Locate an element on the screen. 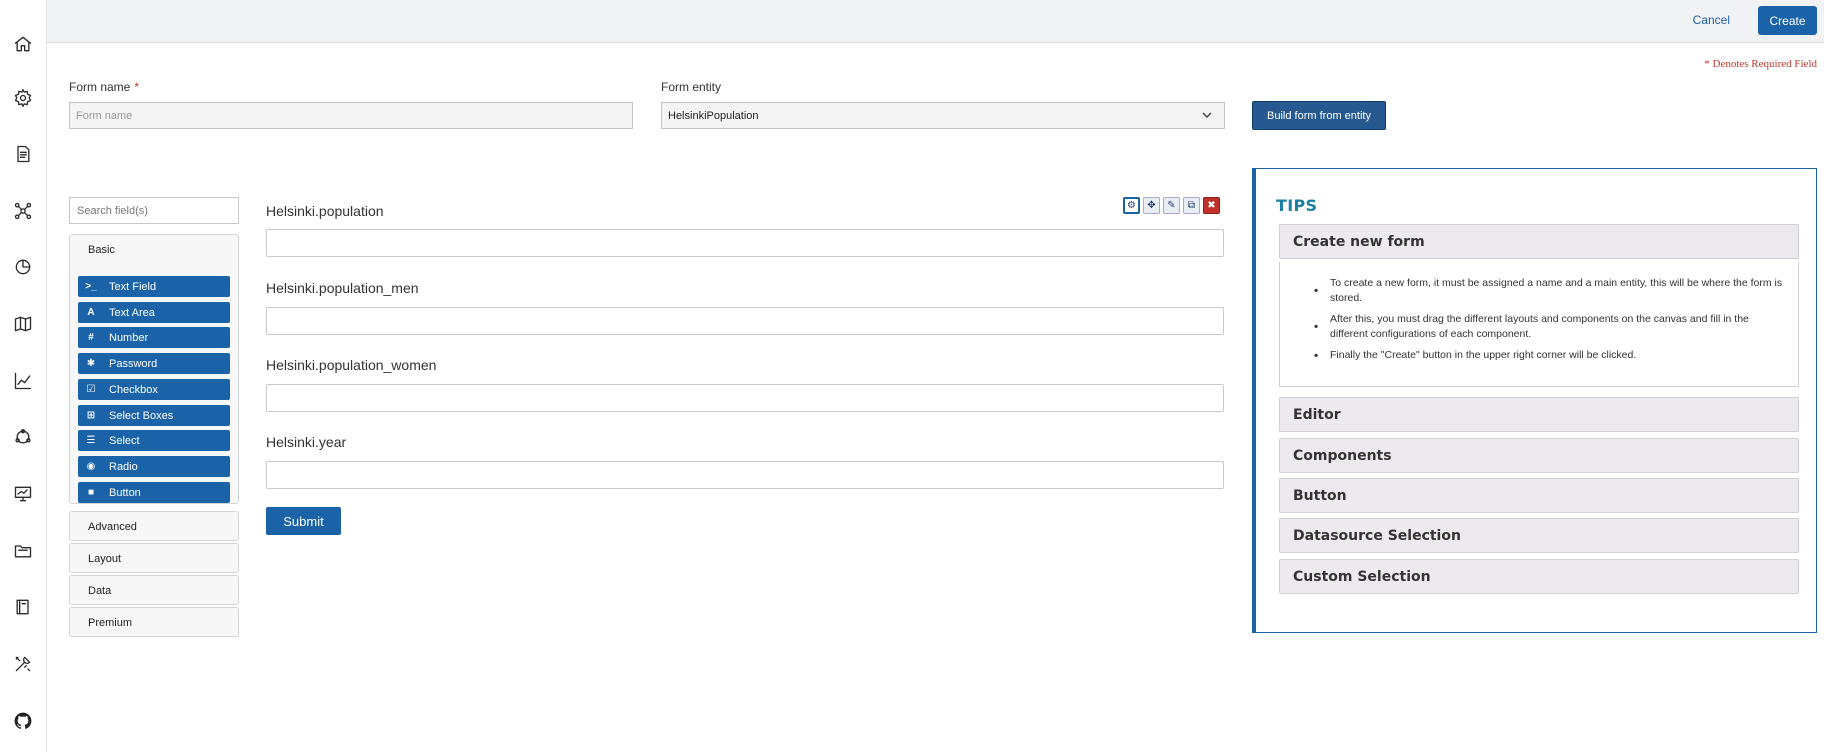 The width and height of the screenshot is (1824, 752). presentation-icon is located at coordinates (23, 494).